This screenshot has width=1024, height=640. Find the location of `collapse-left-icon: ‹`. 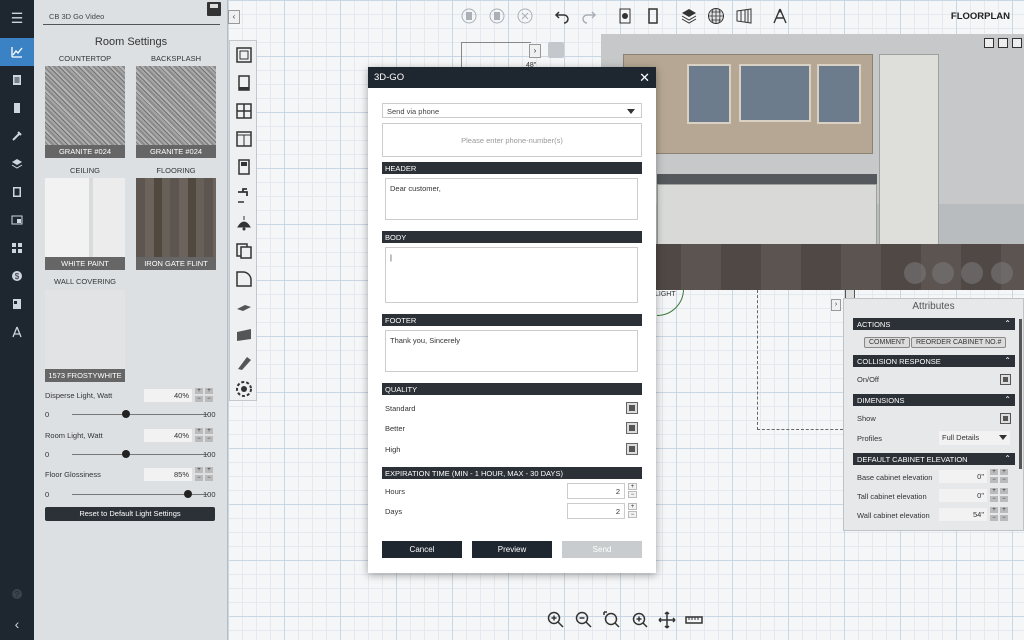

collapse-left-icon: ‹ is located at coordinates (17, 624).